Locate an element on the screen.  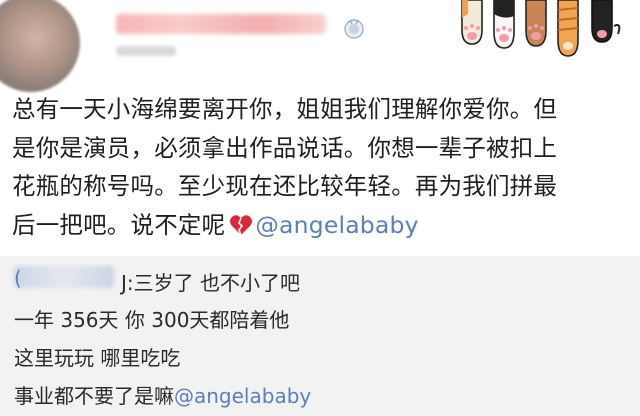
post-line: 后一把吧。说不定呢 is located at coordinates (119, 224).